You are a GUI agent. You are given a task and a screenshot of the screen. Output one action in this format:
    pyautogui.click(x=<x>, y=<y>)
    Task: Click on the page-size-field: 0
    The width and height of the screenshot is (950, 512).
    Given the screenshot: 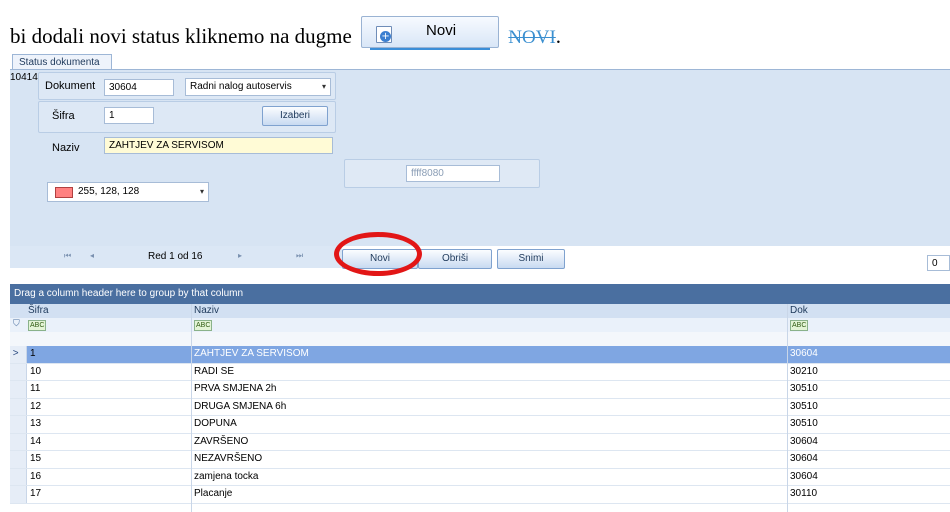 What is the action you would take?
    pyautogui.click(x=938, y=263)
    